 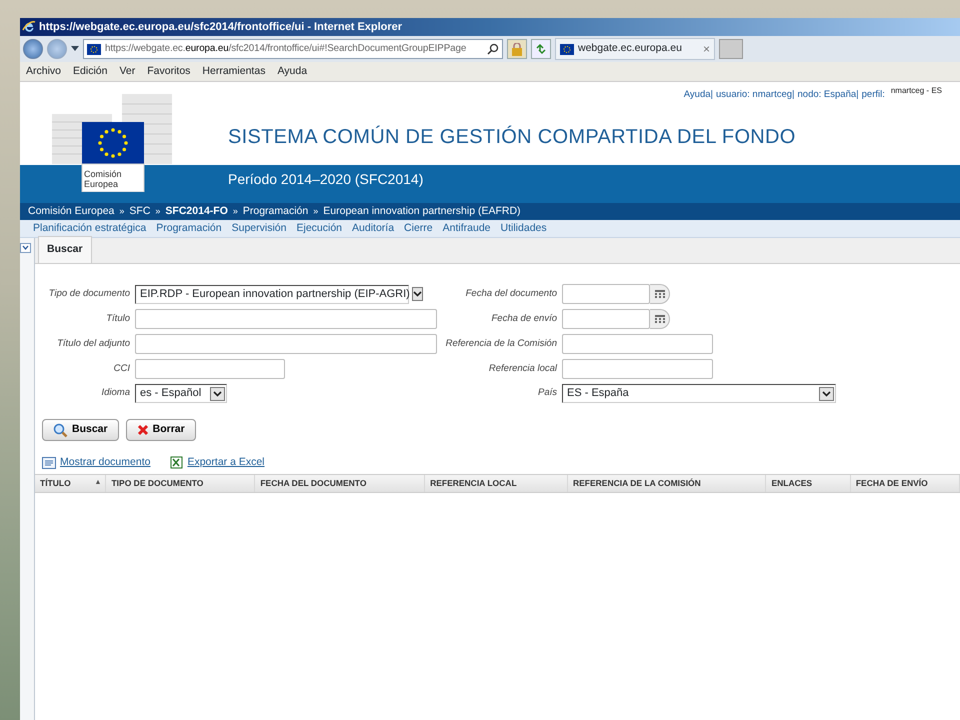 What do you see at coordinates (706, 49) in the screenshot?
I see `close-tab-button: ×` at bounding box center [706, 49].